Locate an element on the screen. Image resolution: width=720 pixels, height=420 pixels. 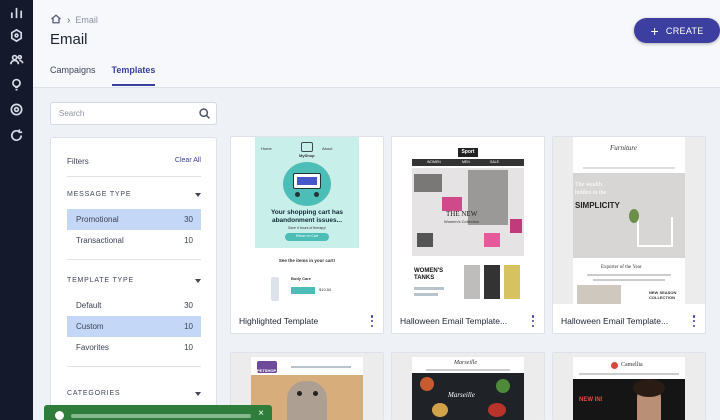
thumb-button: Return to Cart is located at coordinates (307, 236).